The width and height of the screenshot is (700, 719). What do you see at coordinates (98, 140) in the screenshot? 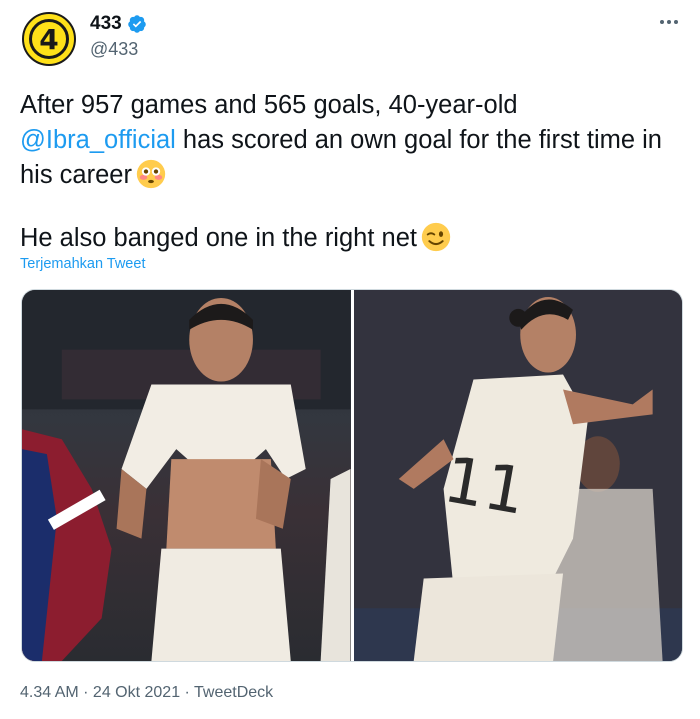
I see `mention-link: @Ibra_official` at bounding box center [98, 140].